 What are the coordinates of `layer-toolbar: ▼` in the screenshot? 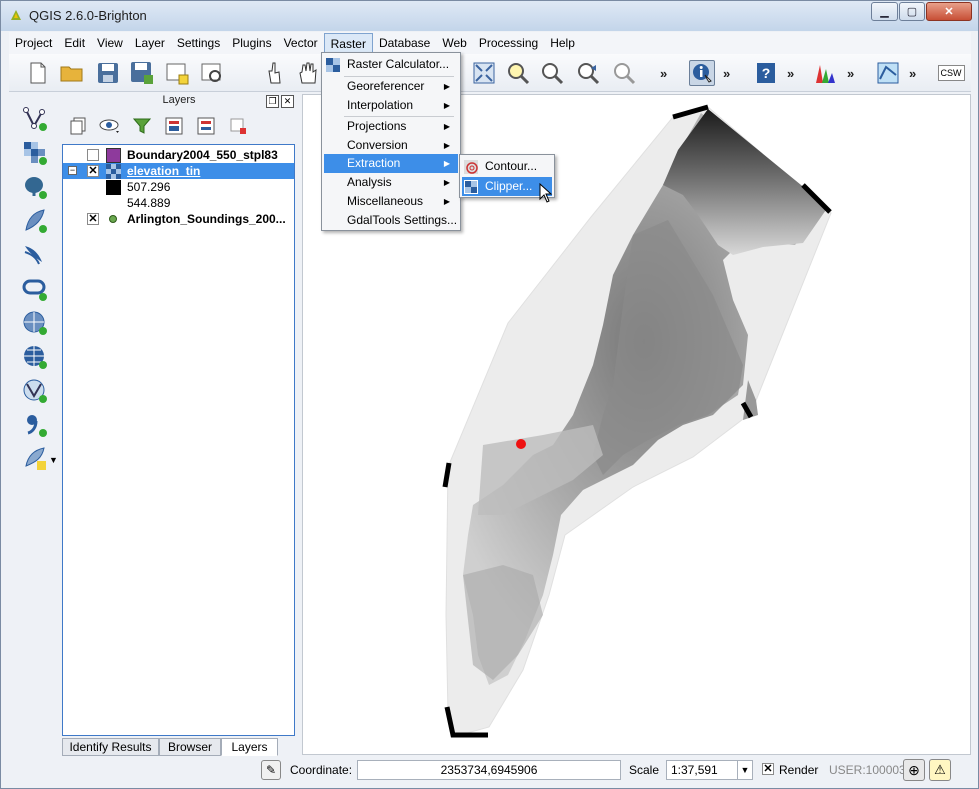 It's located at (34, 423).